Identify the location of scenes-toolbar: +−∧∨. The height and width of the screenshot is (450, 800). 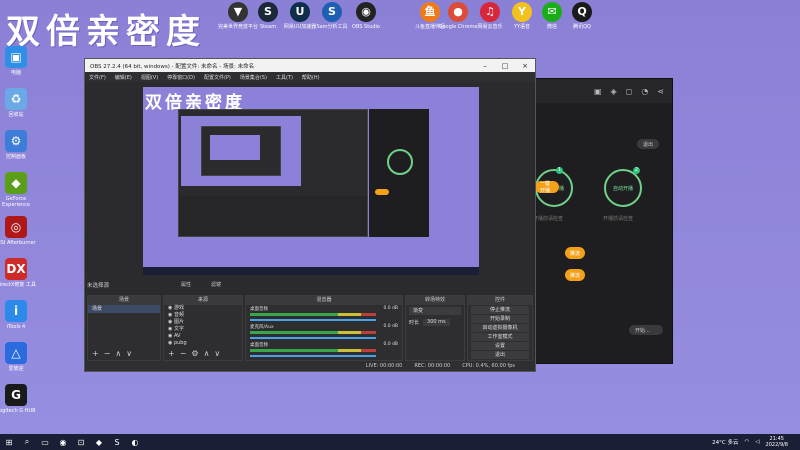
(114, 353).